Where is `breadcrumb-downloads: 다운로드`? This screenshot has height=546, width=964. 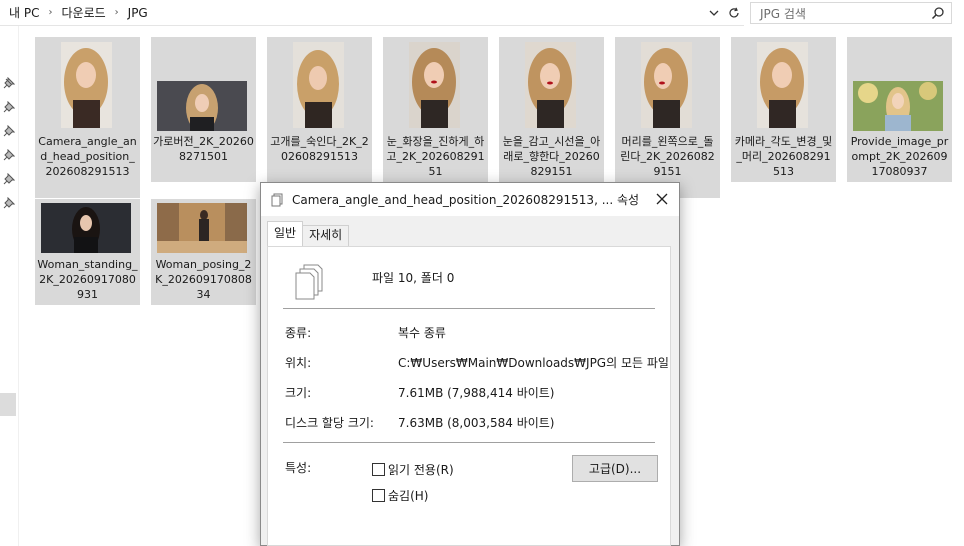 breadcrumb-downloads: 다운로드 is located at coordinates (83, 12).